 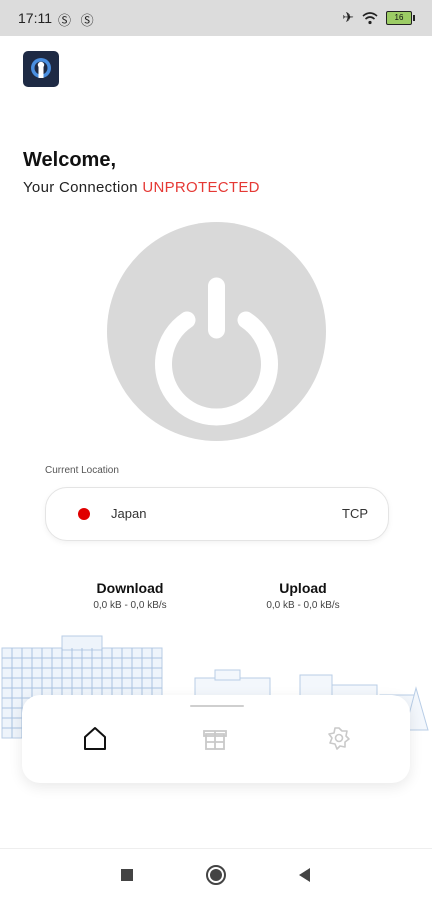 I want to click on nav-settings, so click(x=339, y=738).